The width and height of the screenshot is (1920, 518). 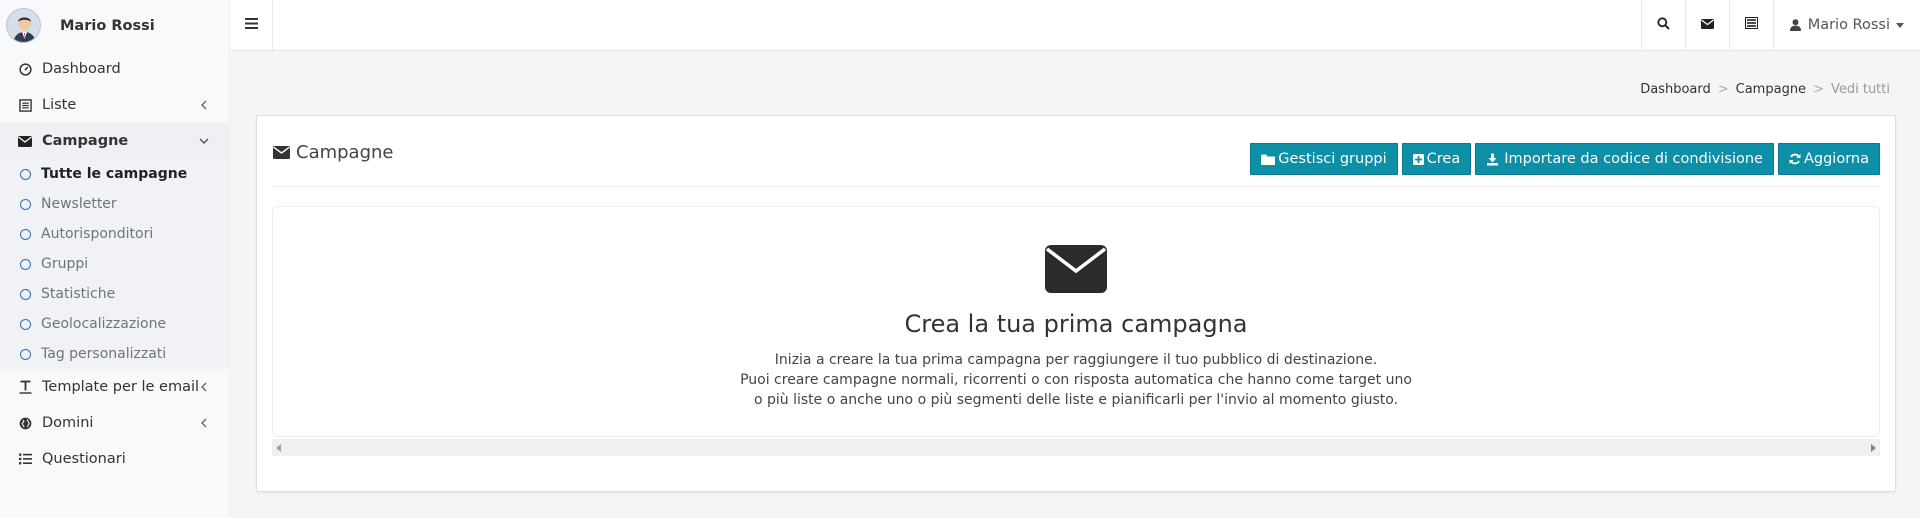 I want to click on submenu-item-statistiche: Statistiche, so click(x=114, y=294).